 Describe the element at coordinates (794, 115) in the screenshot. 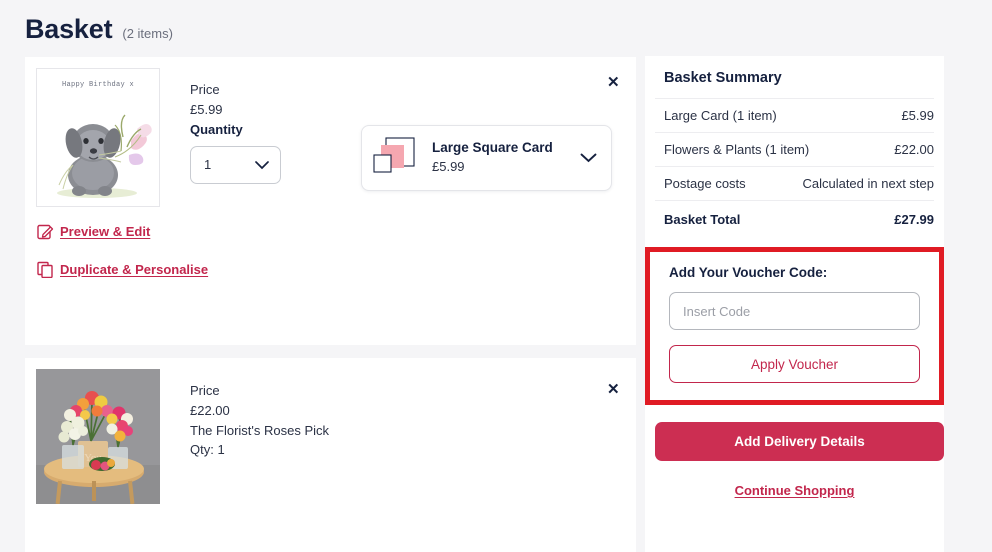

I see `summary-row: Large Card (1 item) £5.99` at that location.